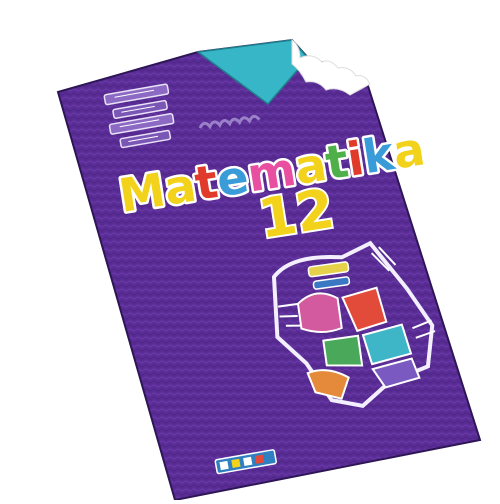 The width and height of the screenshot is (500, 504). I want to click on grade-number: 12, so click(296, 214).